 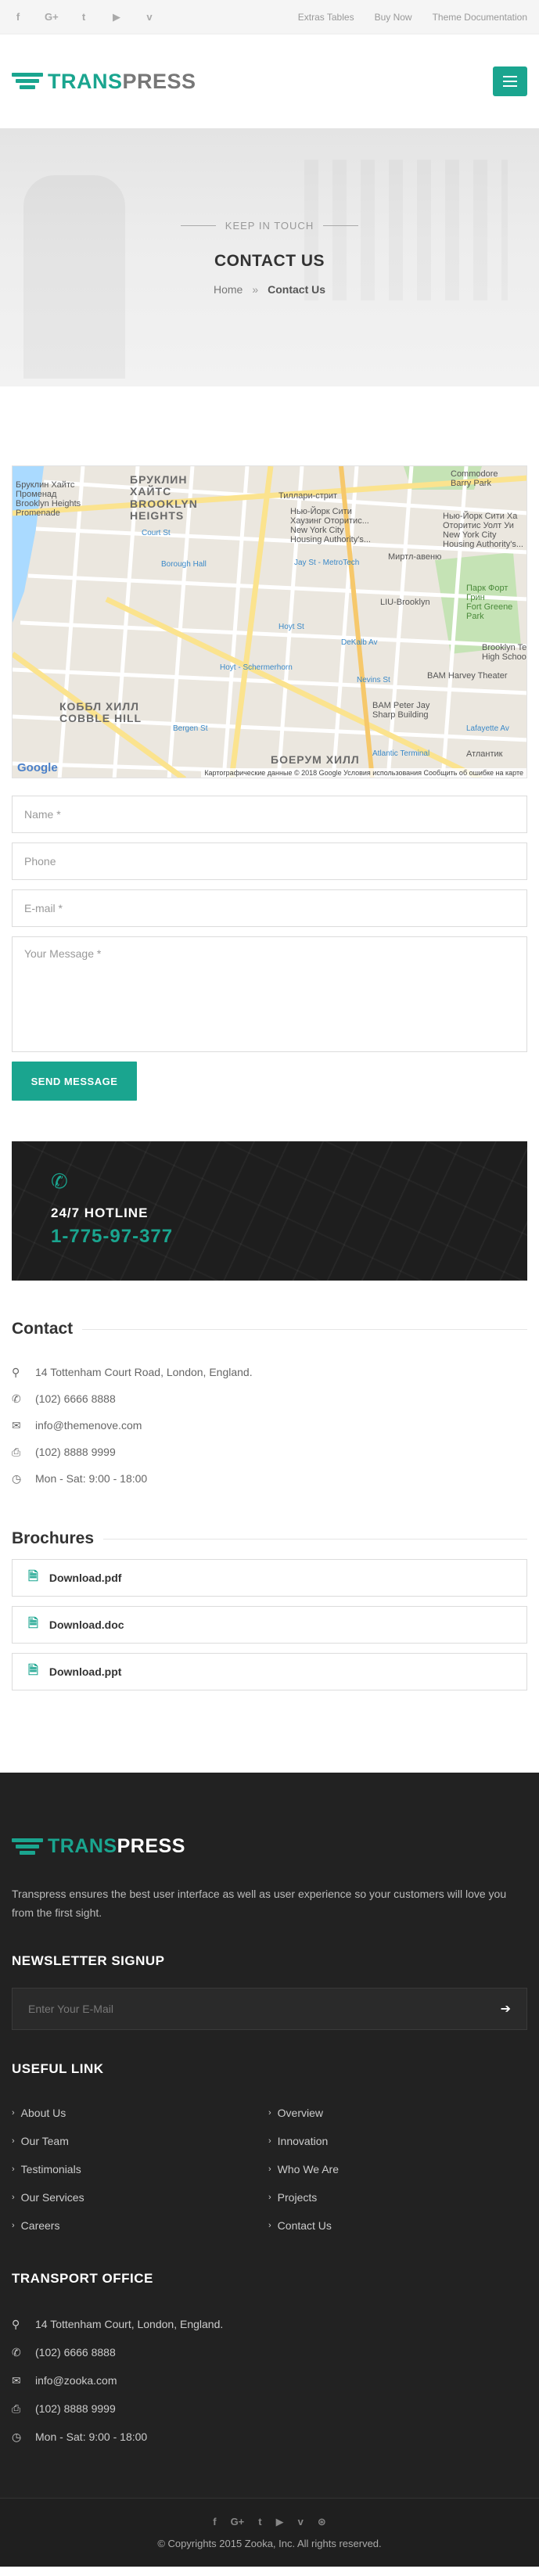 What do you see at coordinates (315, 759) in the screenshot?
I see `map-label-boerum-hill: БОЕРУМ ХИЛЛ` at bounding box center [315, 759].